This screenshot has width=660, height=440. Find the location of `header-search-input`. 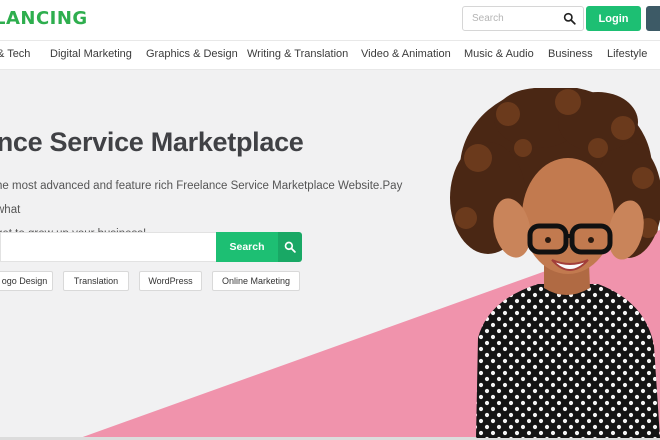

header-search-input is located at coordinates (511, 18).